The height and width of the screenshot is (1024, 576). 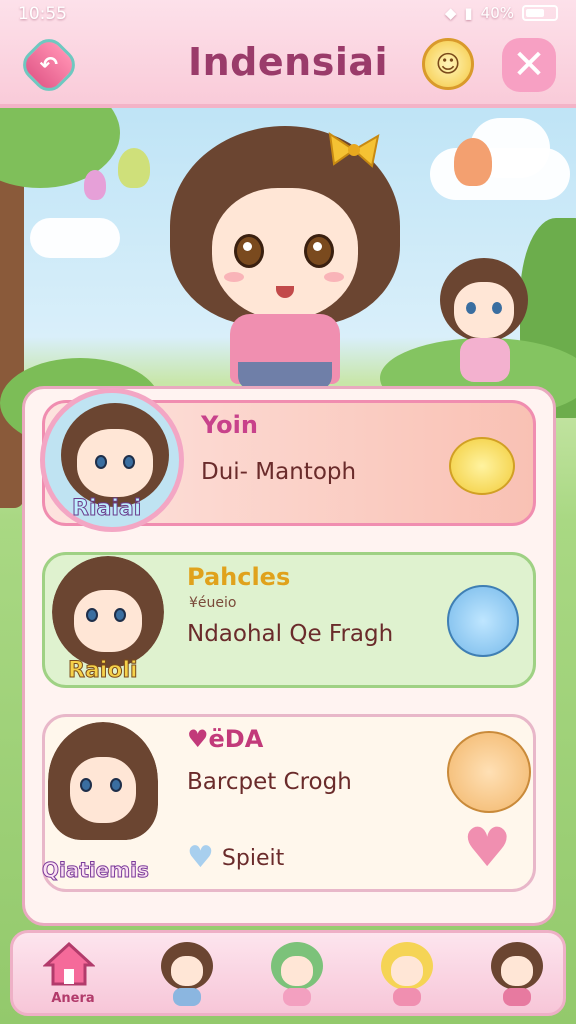 What do you see at coordinates (42, 14) in the screenshot?
I see `status-time: 10:55` at bounding box center [42, 14].